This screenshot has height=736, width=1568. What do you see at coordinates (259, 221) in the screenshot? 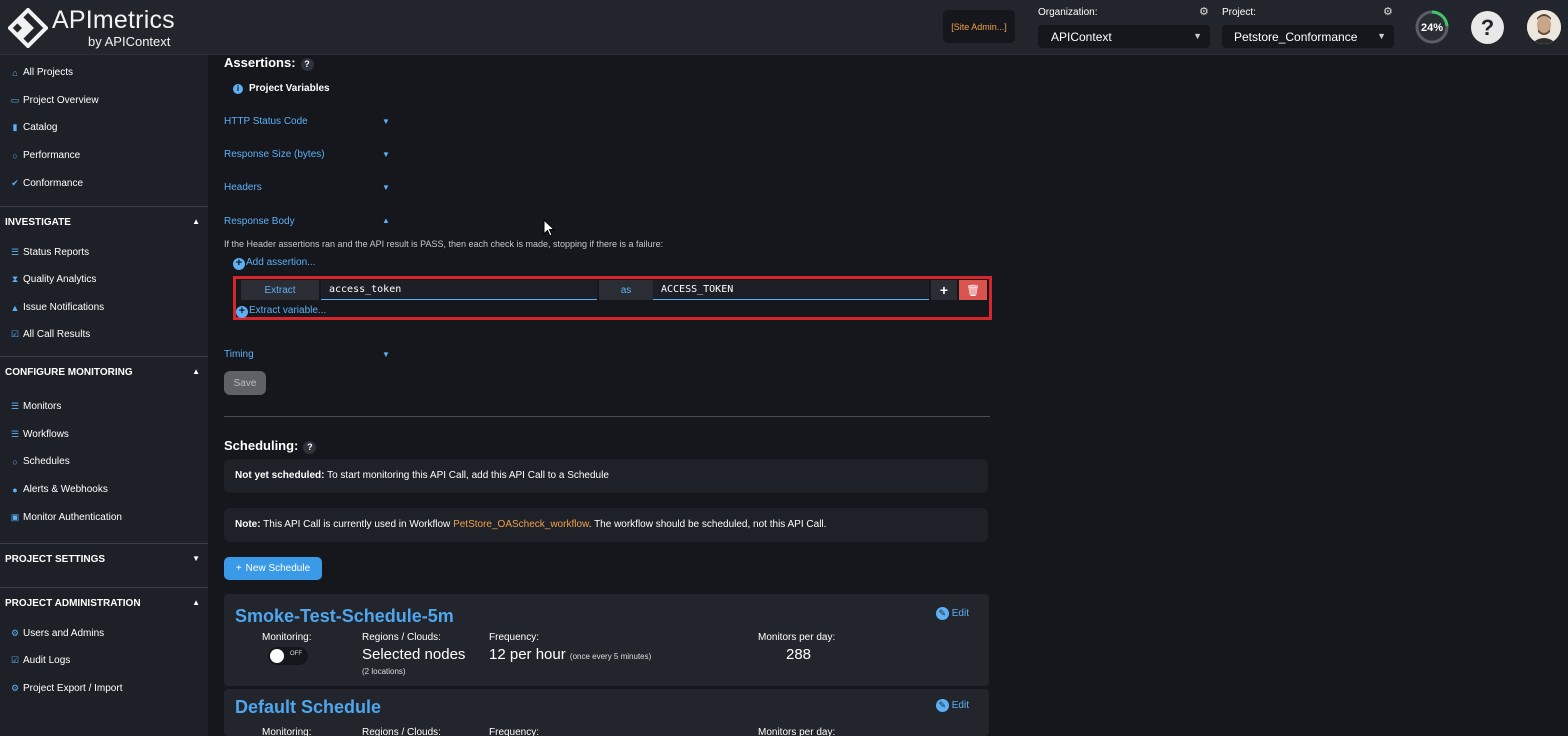
I see `accordion-response-body: Response Body` at bounding box center [259, 221].